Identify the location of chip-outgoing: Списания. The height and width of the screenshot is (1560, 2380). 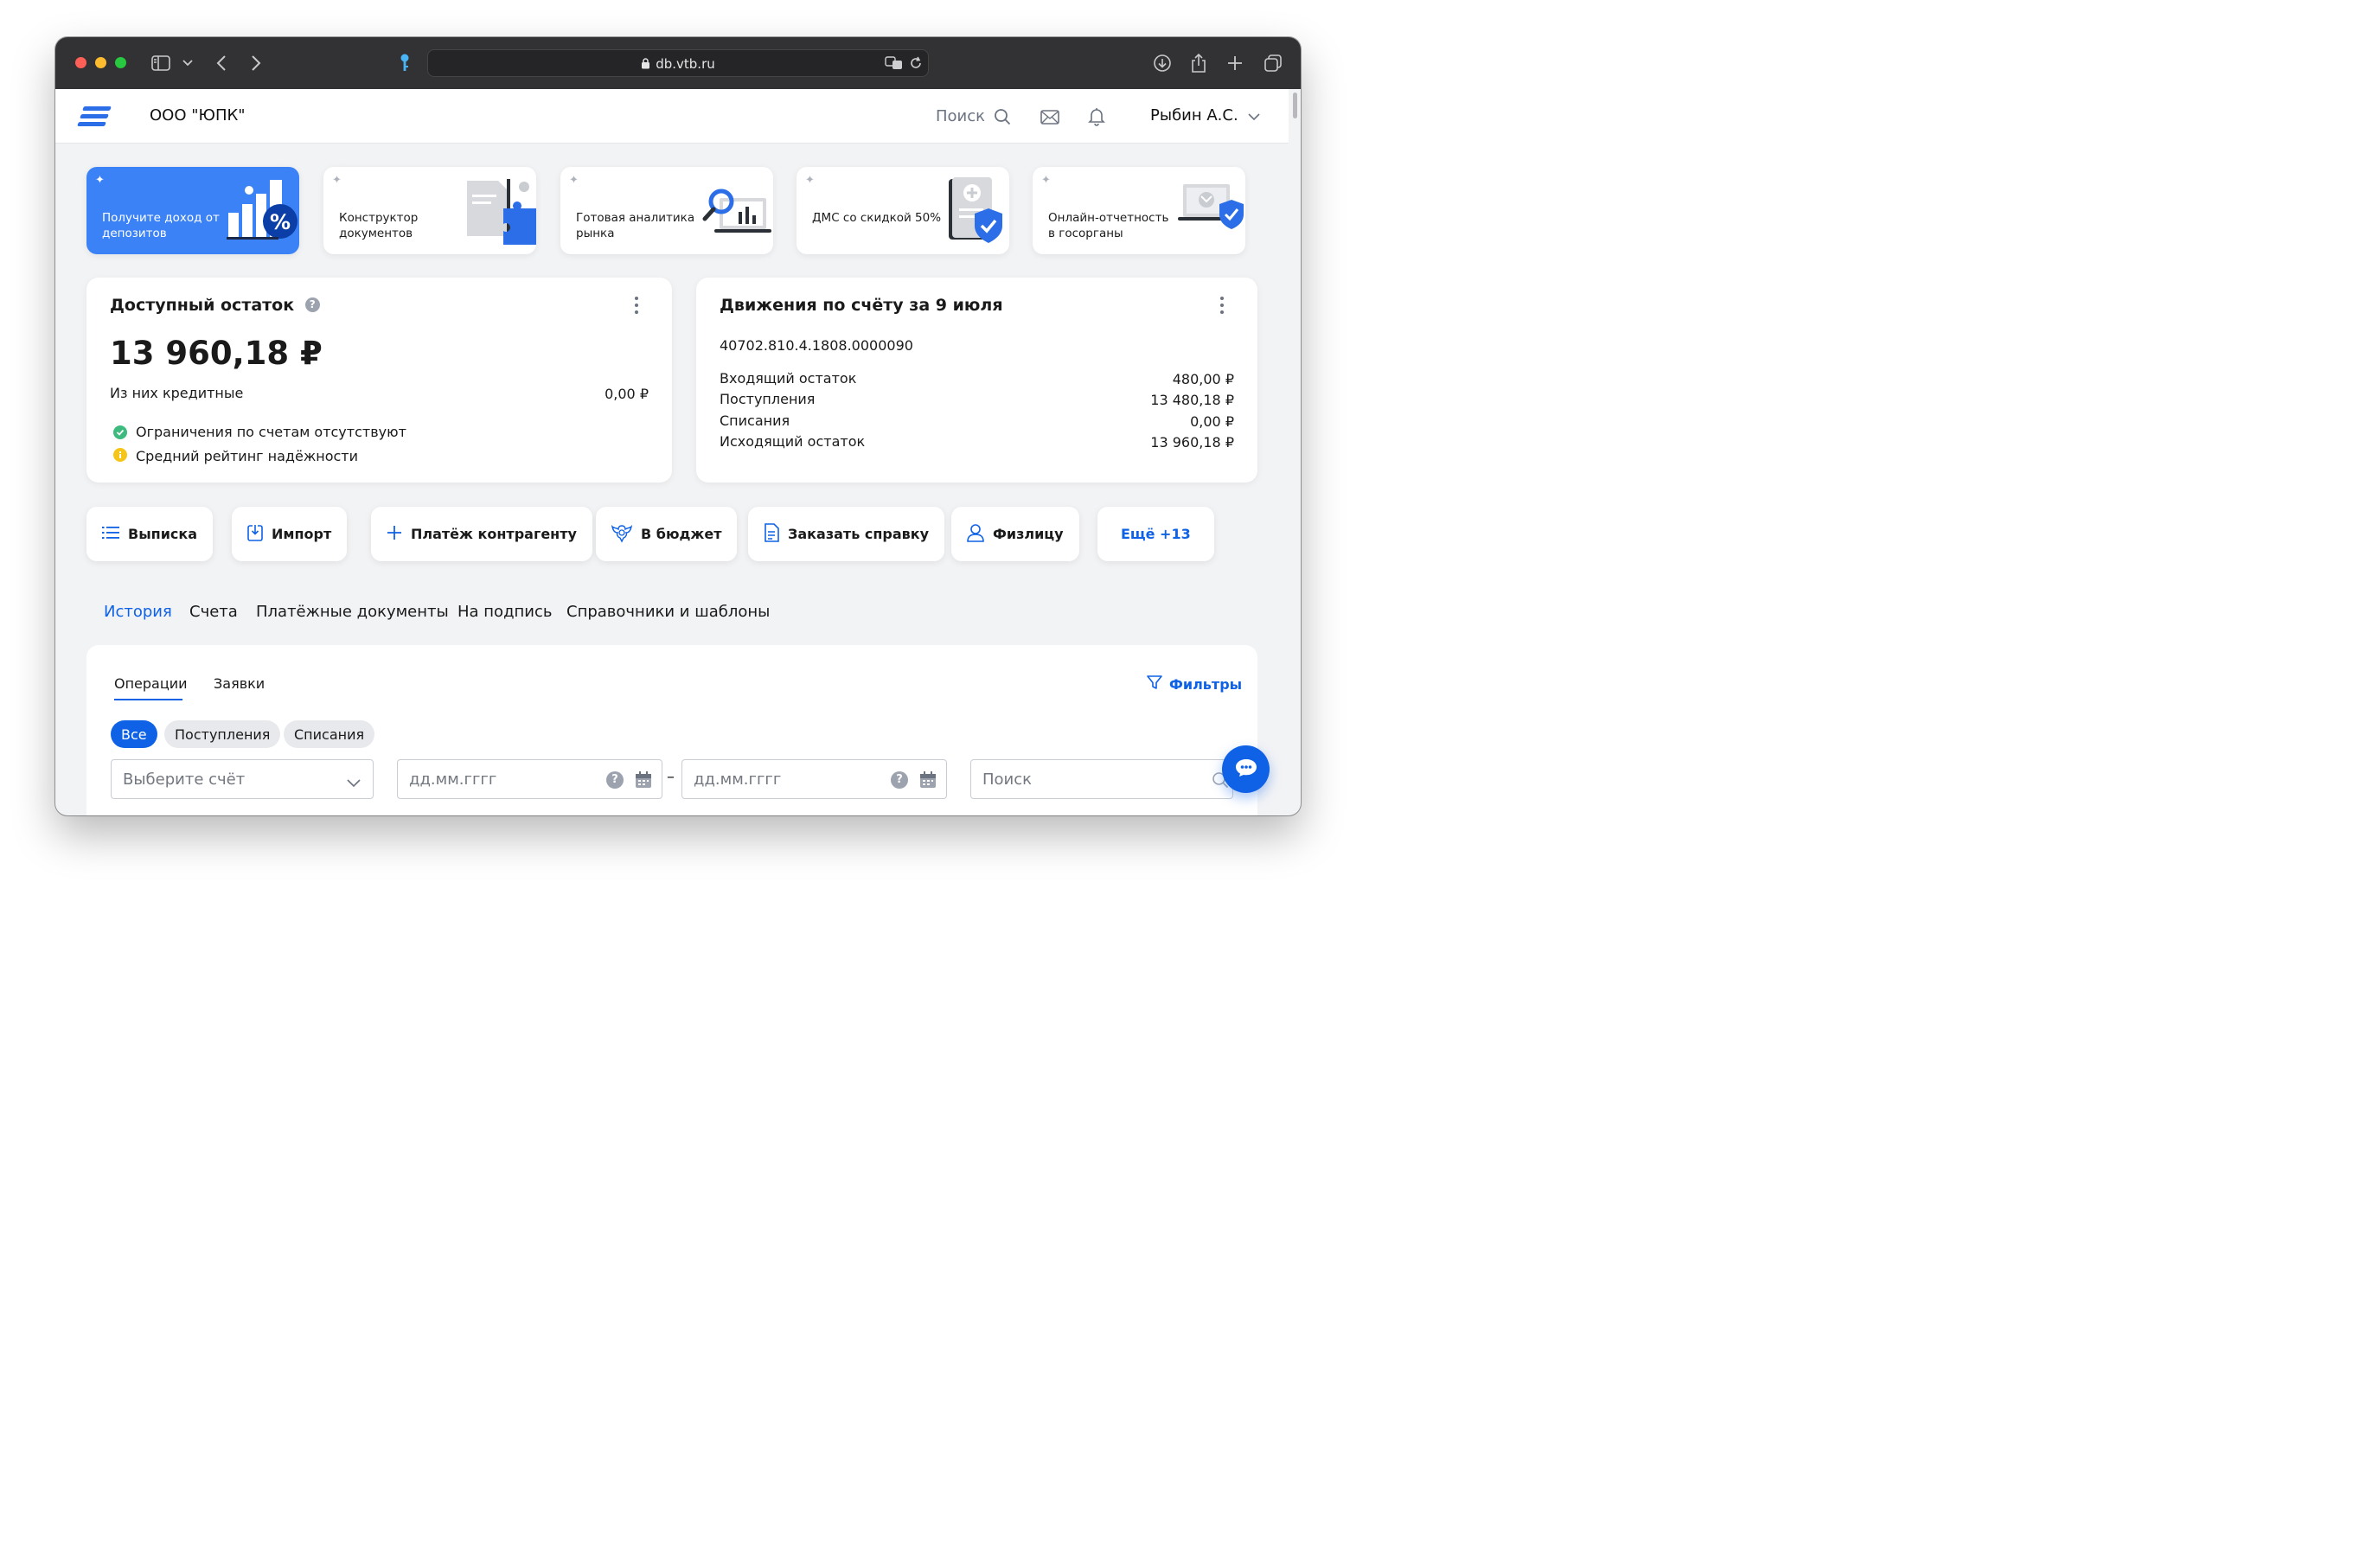
(329, 734).